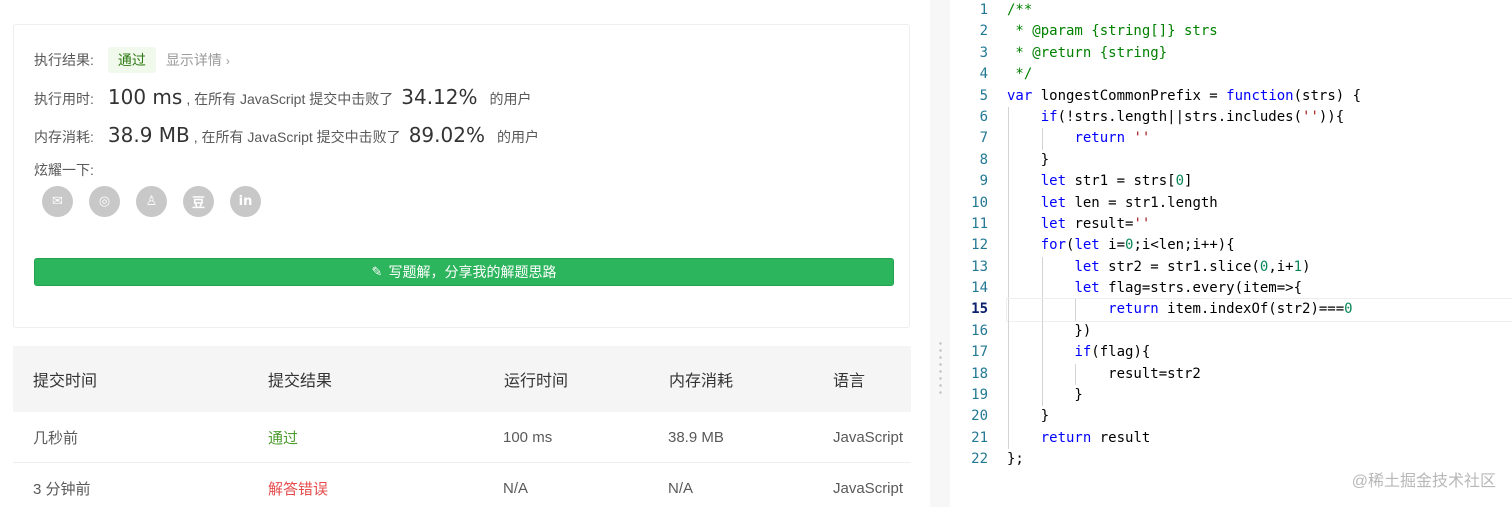 The width and height of the screenshot is (1512, 507). Describe the element at coordinates (983, 74) in the screenshot. I see `line-number: 4` at that location.